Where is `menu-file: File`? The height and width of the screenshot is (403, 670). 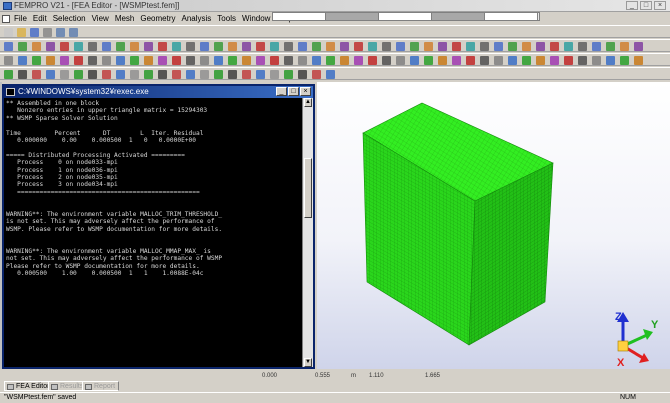 menu-file: File is located at coordinates (20, 18).